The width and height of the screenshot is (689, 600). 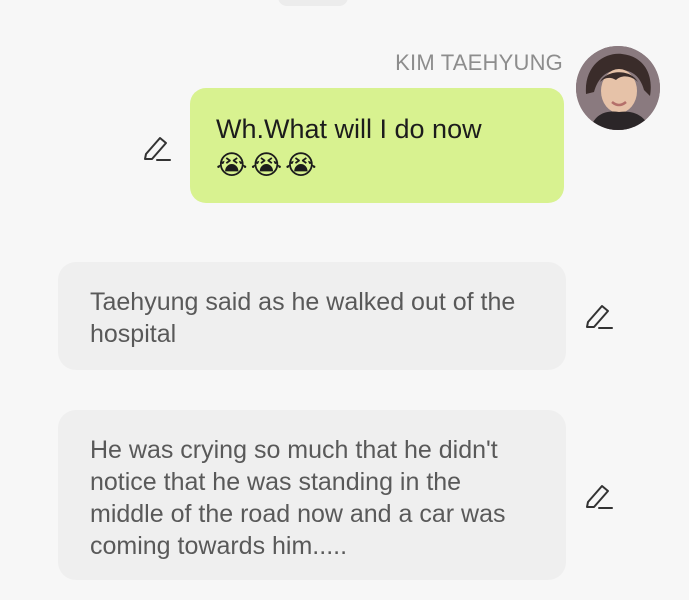 What do you see at coordinates (479, 62) in the screenshot?
I see `sender-name: KIM TAEHYUNG` at bounding box center [479, 62].